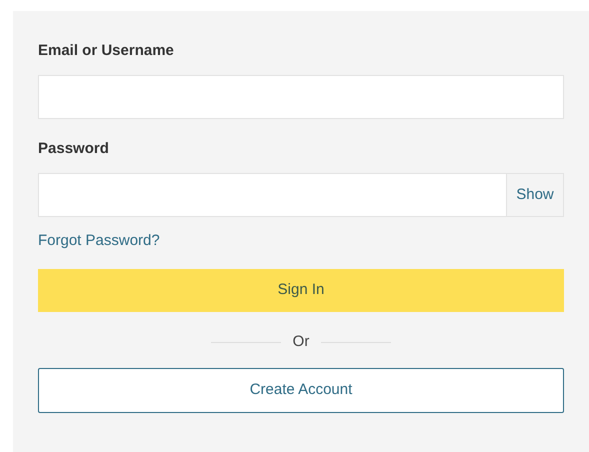 The width and height of the screenshot is (589, 452). Describe the element at coordinates (99, 241) in the screenshot. I see `forgot-password-link: Forgot Password?` at that location.